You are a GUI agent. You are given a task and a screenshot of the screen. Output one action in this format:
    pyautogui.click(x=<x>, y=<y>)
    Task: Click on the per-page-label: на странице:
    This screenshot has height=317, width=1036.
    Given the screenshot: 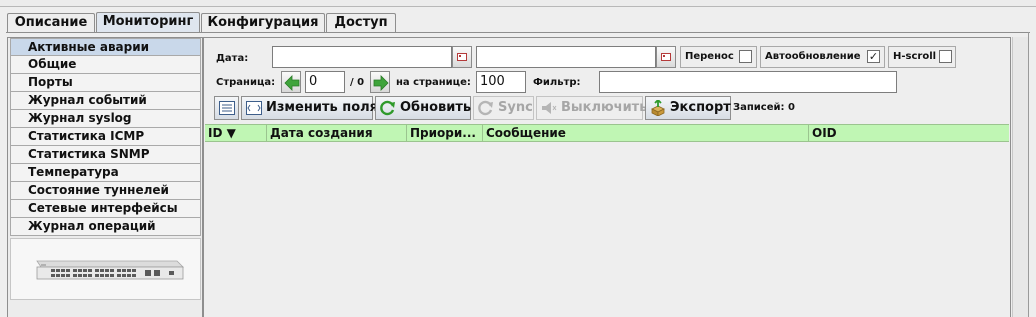 What is the action you would take?
    pyautogui.click(x=433, y=82)
    